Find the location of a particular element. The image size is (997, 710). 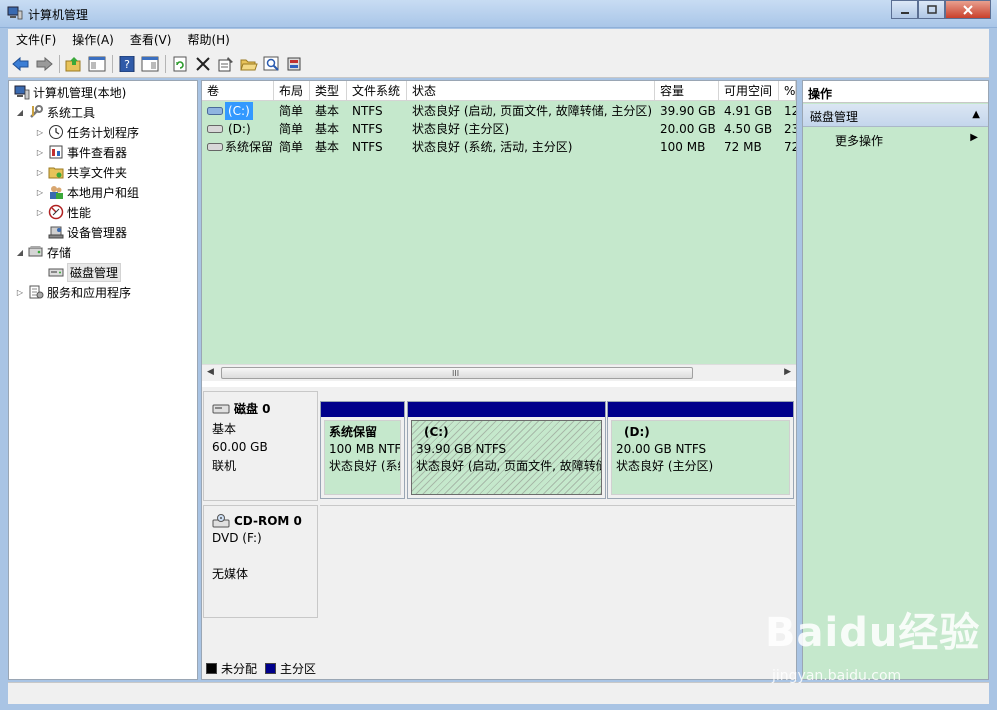

show-hide-tree-button is located at coordinates (97, 64).